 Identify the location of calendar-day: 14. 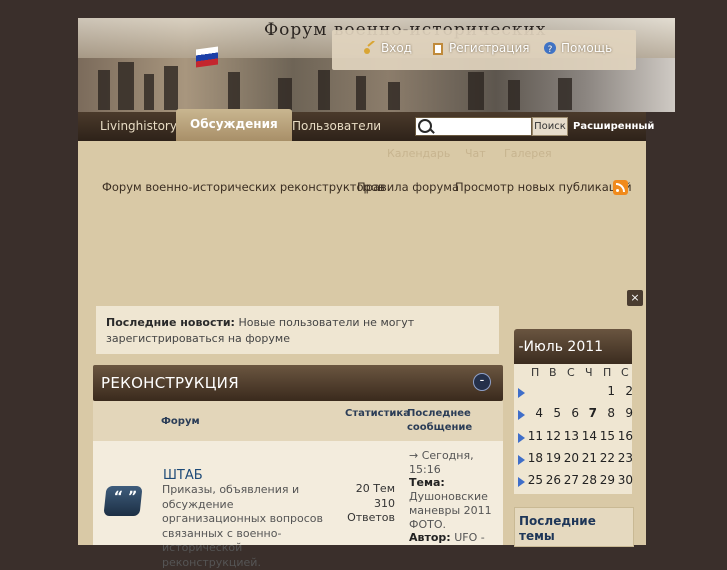
(589, 436).